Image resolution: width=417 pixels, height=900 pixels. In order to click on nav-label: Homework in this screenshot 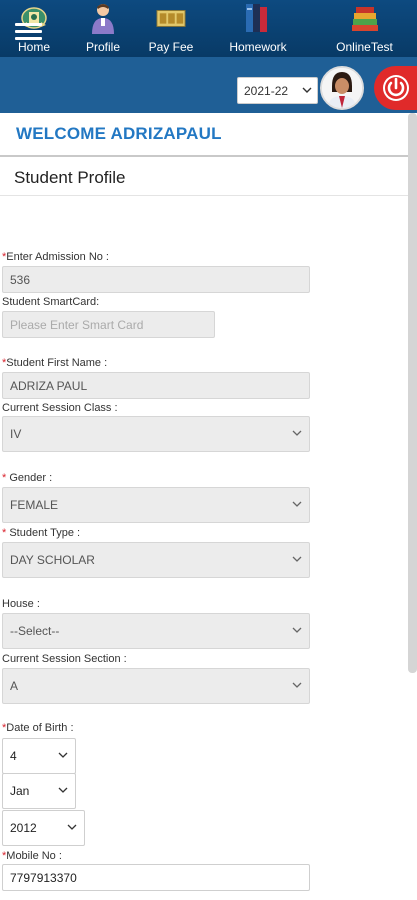, I will do `click(258, 47)`.